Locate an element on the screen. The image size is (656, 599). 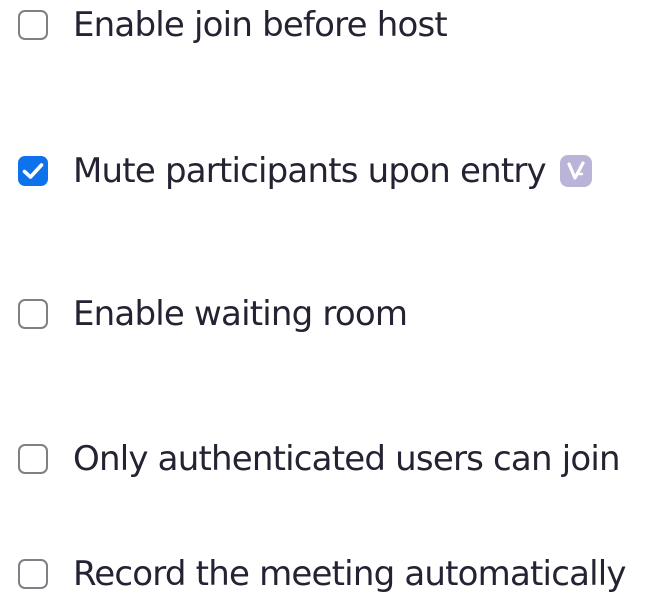
checkbox-mute-upon-entry is located at coordinates (33, 171).